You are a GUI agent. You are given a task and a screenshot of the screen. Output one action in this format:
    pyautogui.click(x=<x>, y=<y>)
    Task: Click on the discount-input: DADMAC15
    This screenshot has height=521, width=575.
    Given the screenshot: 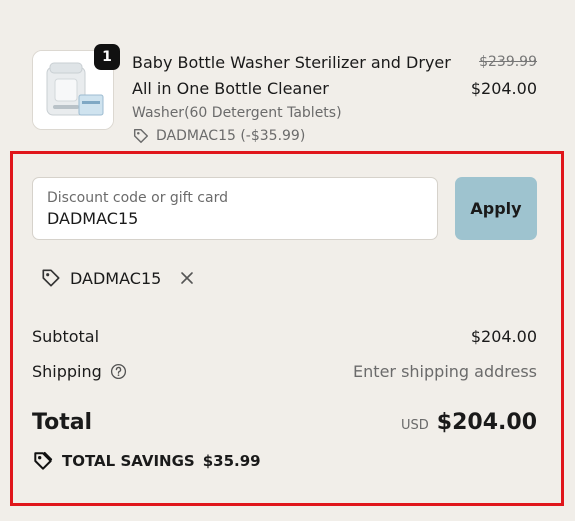 What is the action you would take?
    pyautogui.click(x=92, y=218)
    